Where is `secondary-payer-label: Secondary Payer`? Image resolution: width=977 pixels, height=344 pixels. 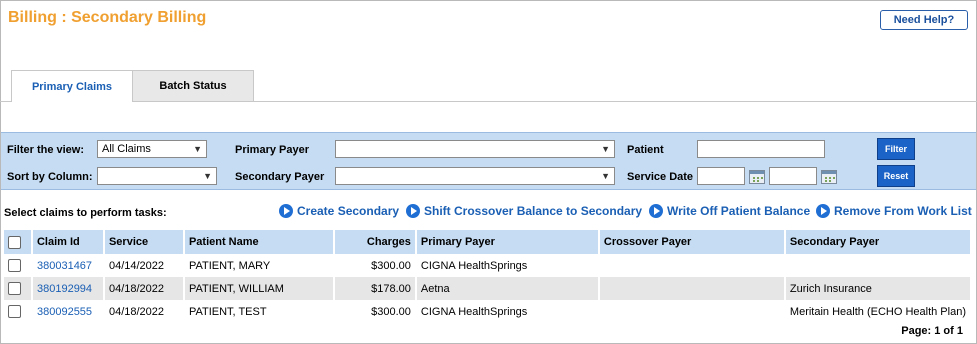 secondary-payer-label: Secondary Payer is located at coordinates (280, 177).